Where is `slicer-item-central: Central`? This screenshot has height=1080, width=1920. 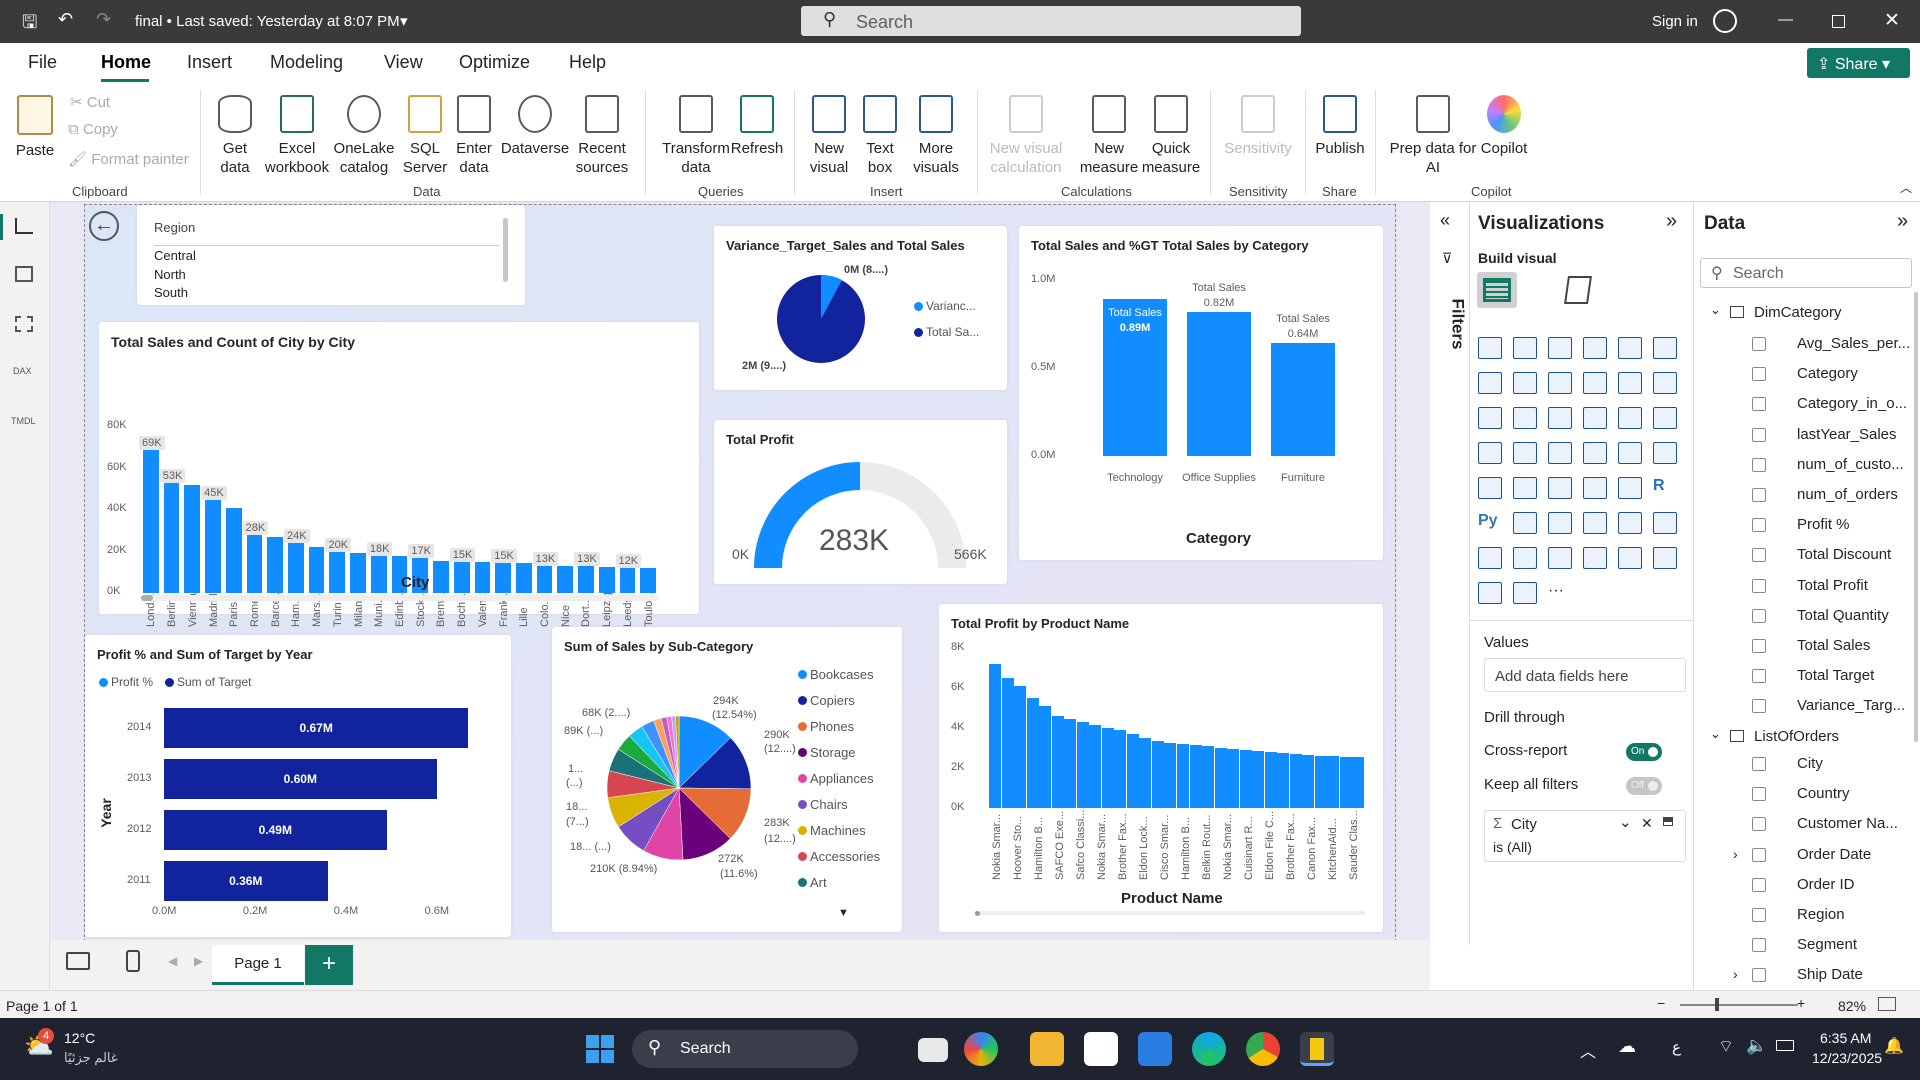 slicer-item-central: Central is located at coordinates (175, 255).